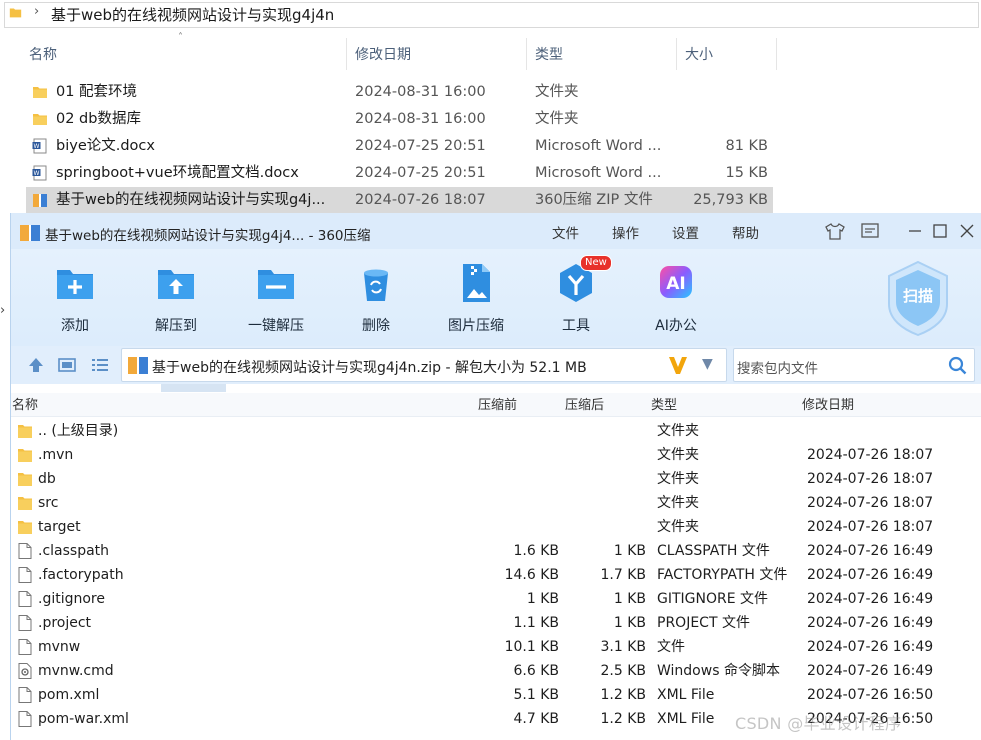 Image resolution: width=981 pixels, height=740 pixels. I want to click on menu-file: 文件, so click(565, 232).